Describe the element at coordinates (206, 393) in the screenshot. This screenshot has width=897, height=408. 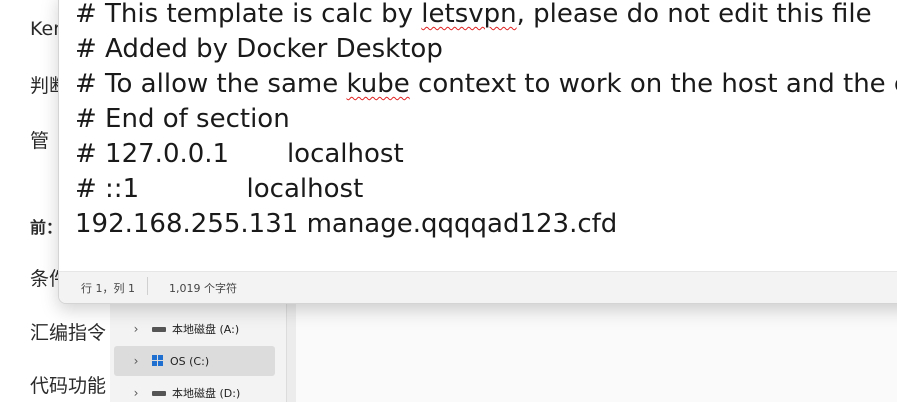
I see `tree-item-label: 本地磁盘 (D:)` at that location.